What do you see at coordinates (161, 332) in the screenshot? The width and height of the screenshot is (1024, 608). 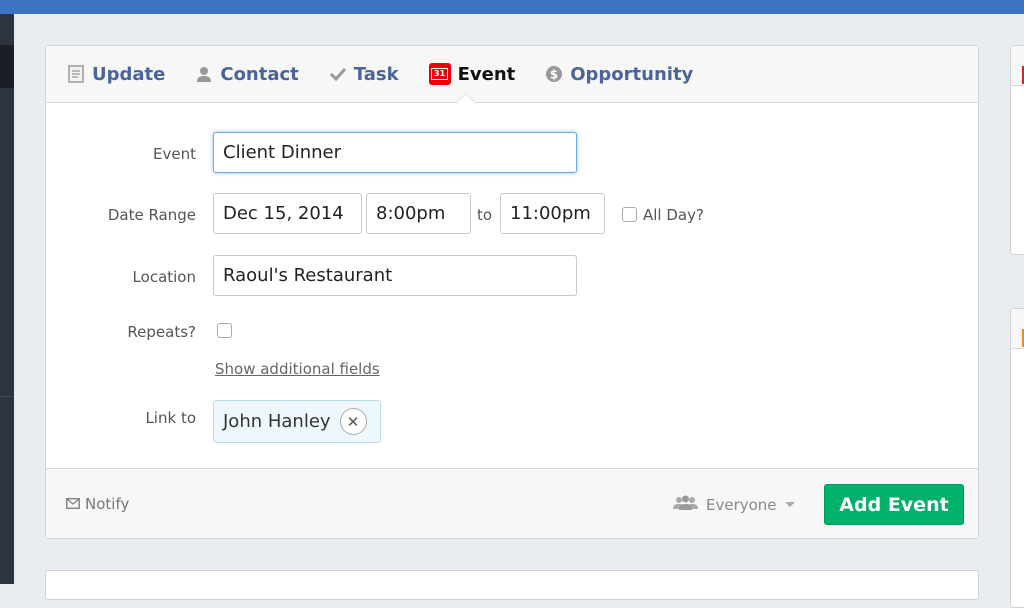 I see `repeats-label: Repeats?` at bounding box center [161, 332].